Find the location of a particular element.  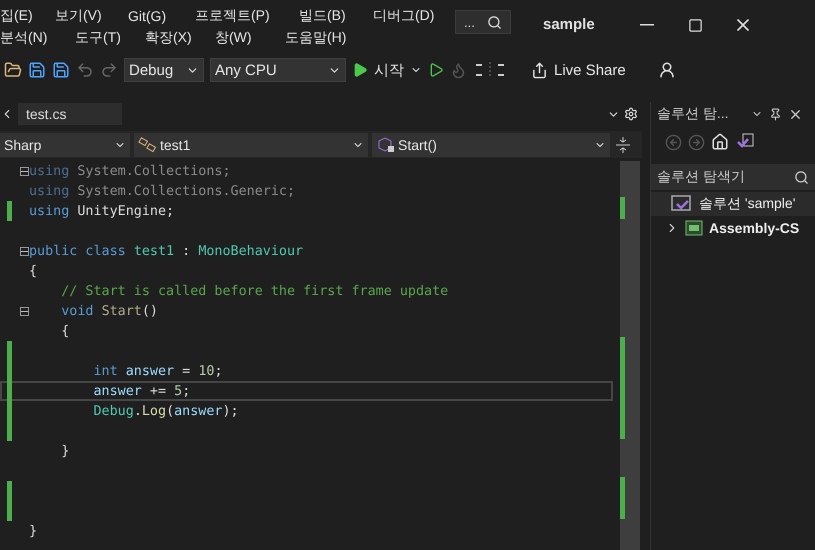

menu-item: 빌드(B) is located at coordinates (336, 16).